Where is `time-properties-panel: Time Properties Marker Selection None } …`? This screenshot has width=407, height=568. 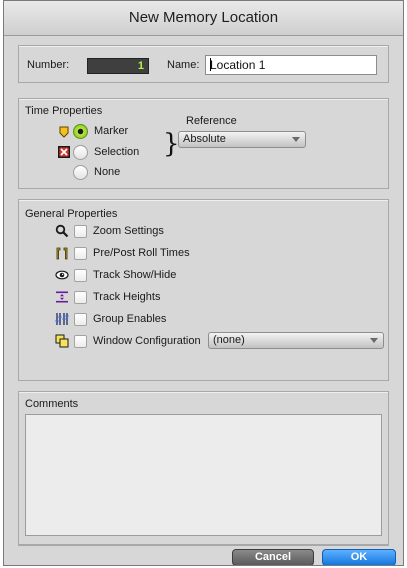 time-properties-panel: Time Properties Marker Selection None } … is located at coordinates (203, 143).